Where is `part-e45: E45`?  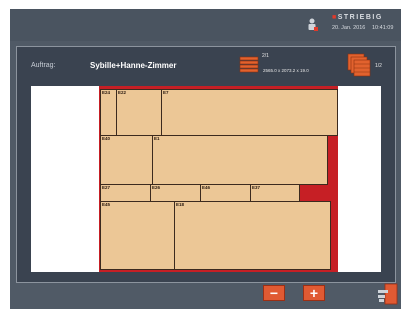 part-e45: E45 is located at coordinates (137, 235).